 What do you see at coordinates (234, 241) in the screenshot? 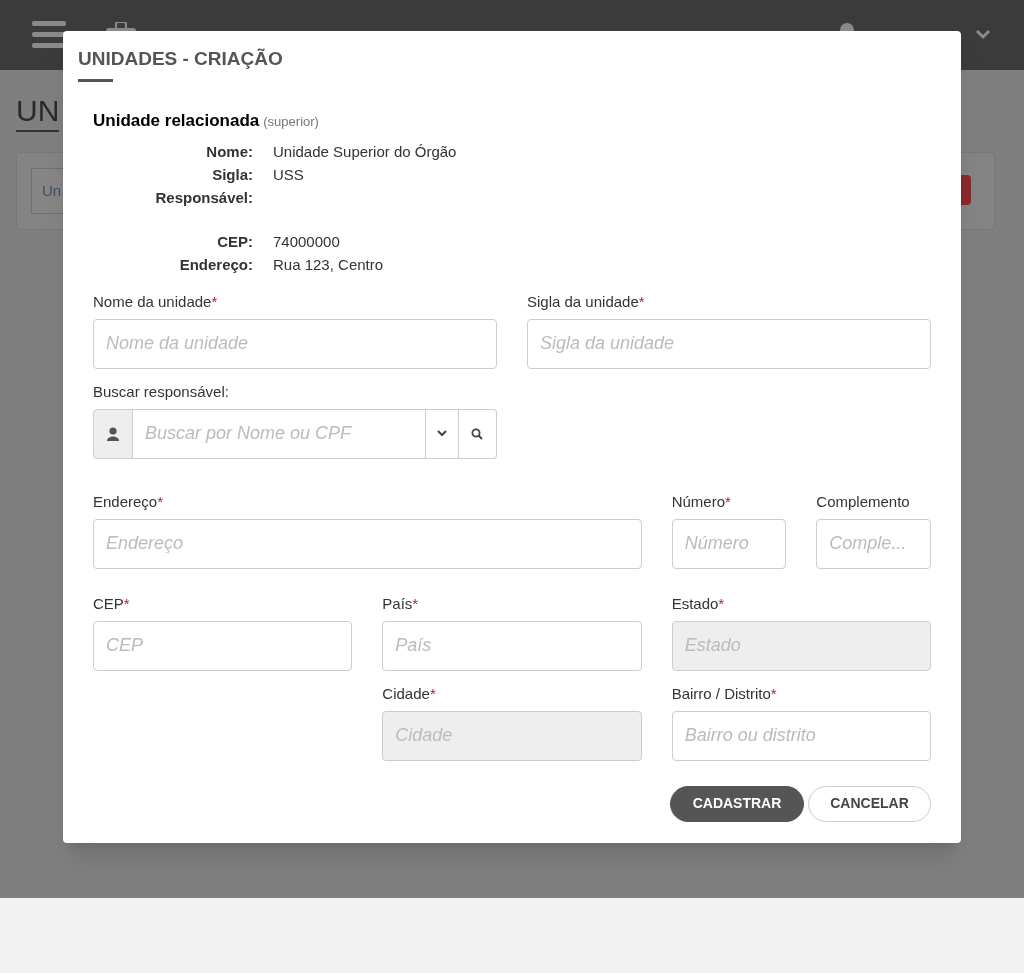
I see `detail-label: CEP:` at bounding box center [234, 241].